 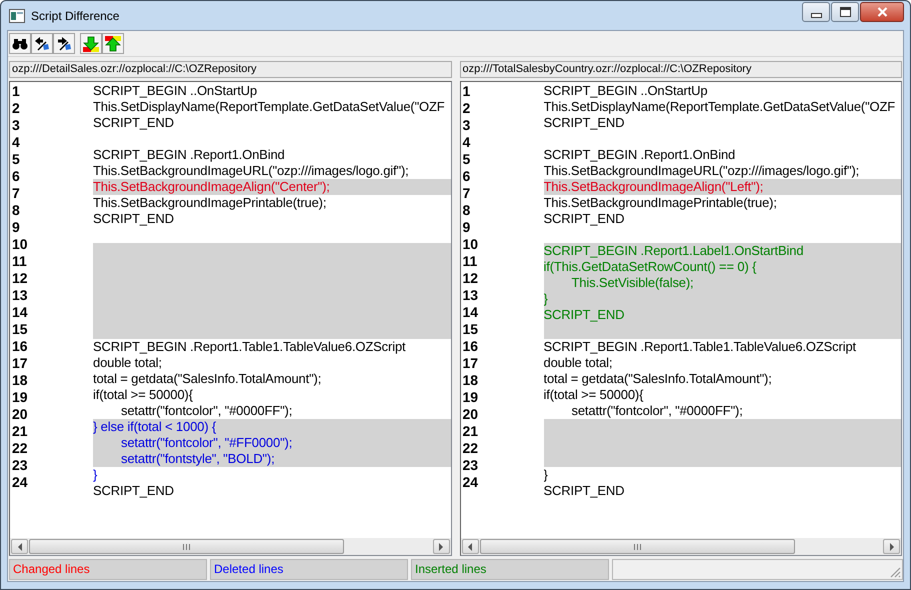 What do you see at coordinates (816, 15) in the screenshot?
I see `minimize-icon` at bounding box center [816, 15].